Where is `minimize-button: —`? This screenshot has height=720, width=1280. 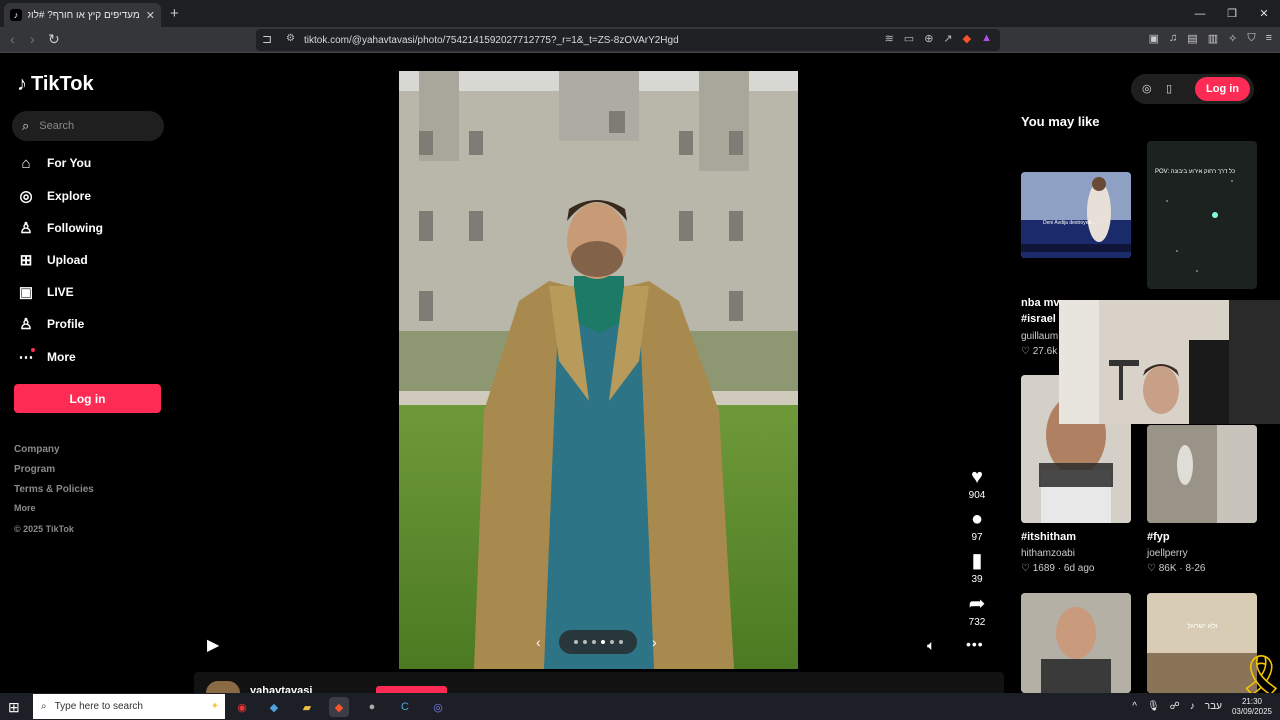 minimize-button: — is located at coordinates (1200, 13).